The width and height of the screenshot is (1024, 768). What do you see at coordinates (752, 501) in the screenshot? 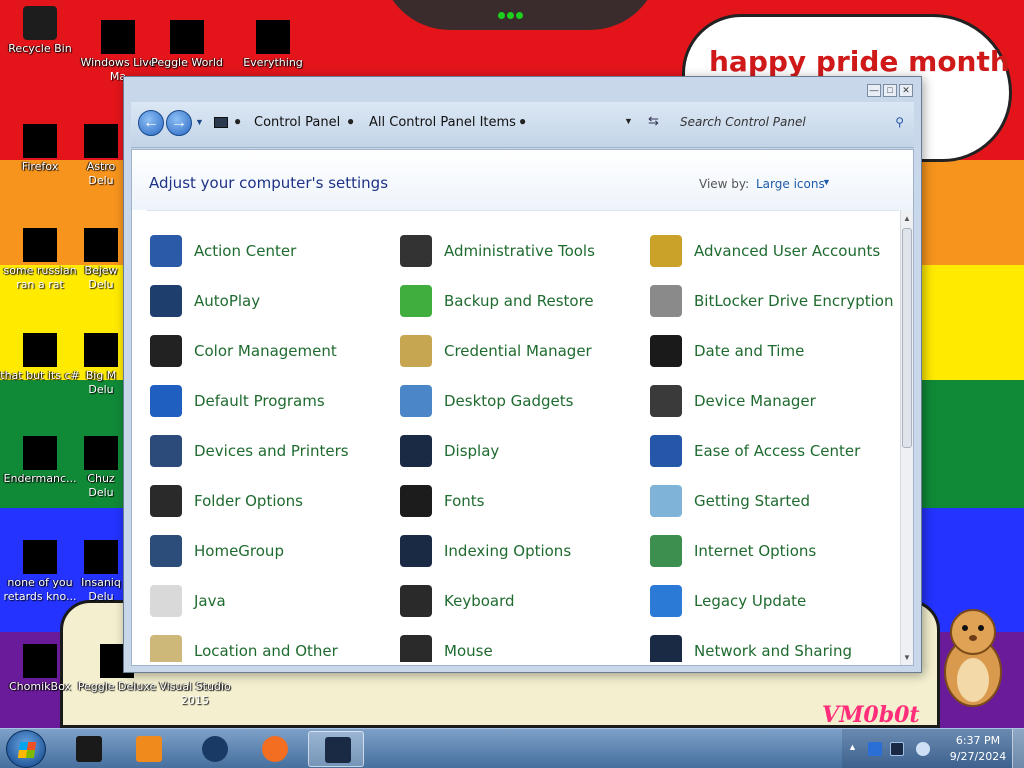
I see `control-panel-item-label: Getting Started` at bounding box center [752, 501].